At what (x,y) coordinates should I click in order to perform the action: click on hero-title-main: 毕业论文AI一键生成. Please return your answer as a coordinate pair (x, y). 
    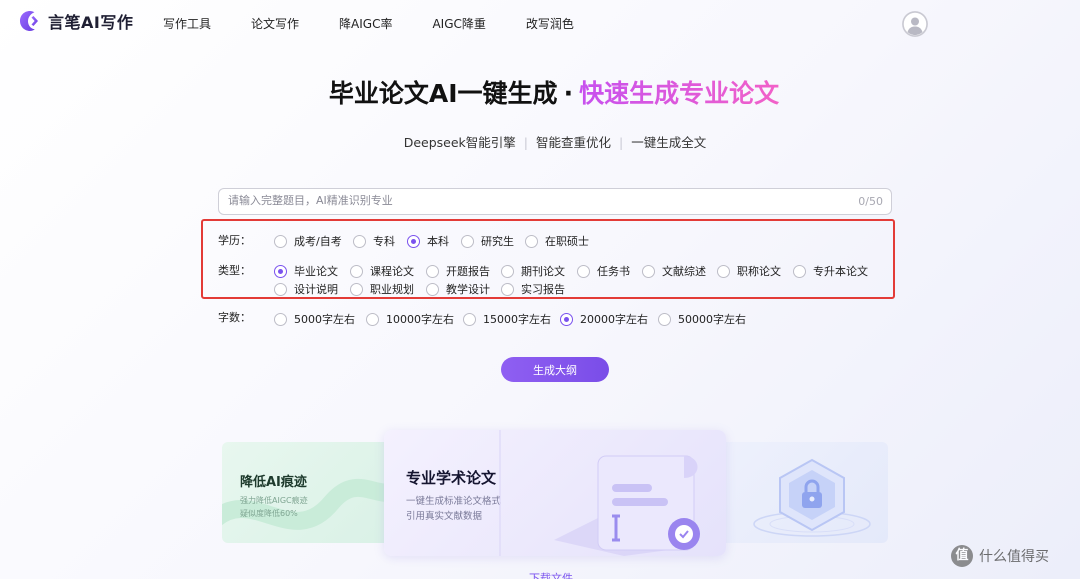
    Looking at the image, I should click on (443, 93).